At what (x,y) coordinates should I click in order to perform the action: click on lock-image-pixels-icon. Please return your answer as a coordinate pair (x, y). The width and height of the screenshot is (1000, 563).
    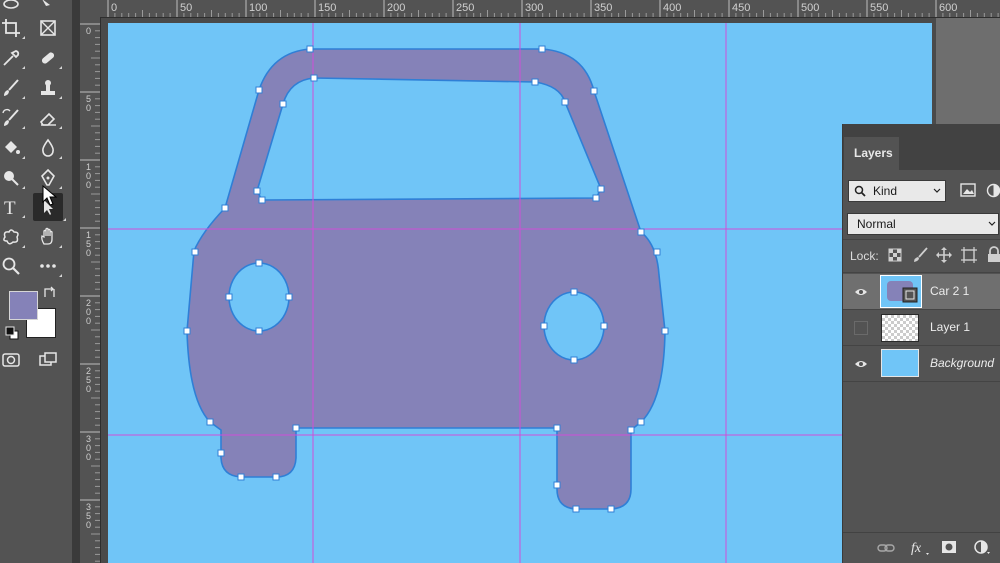
    Looking at the image, I should click on (920, 255).